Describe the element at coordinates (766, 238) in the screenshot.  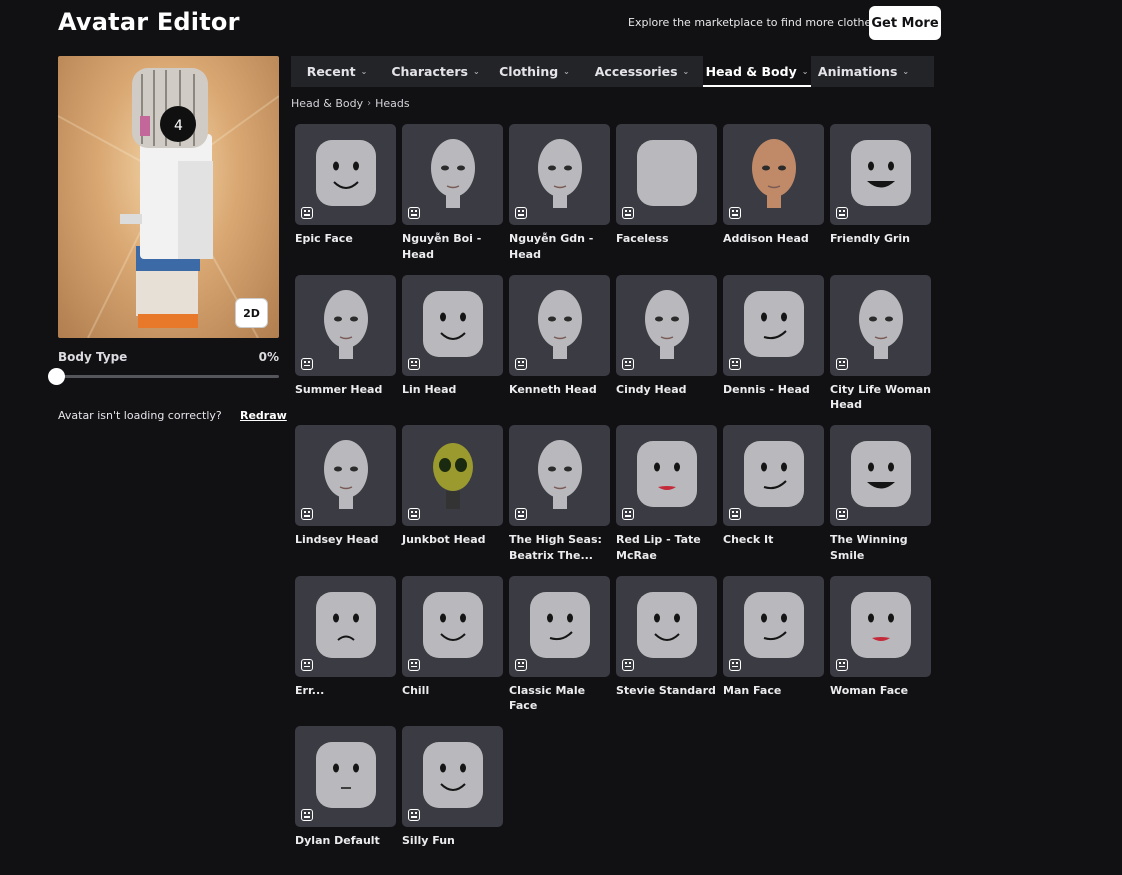
I see `head-item-name: Addison Head` at that location.